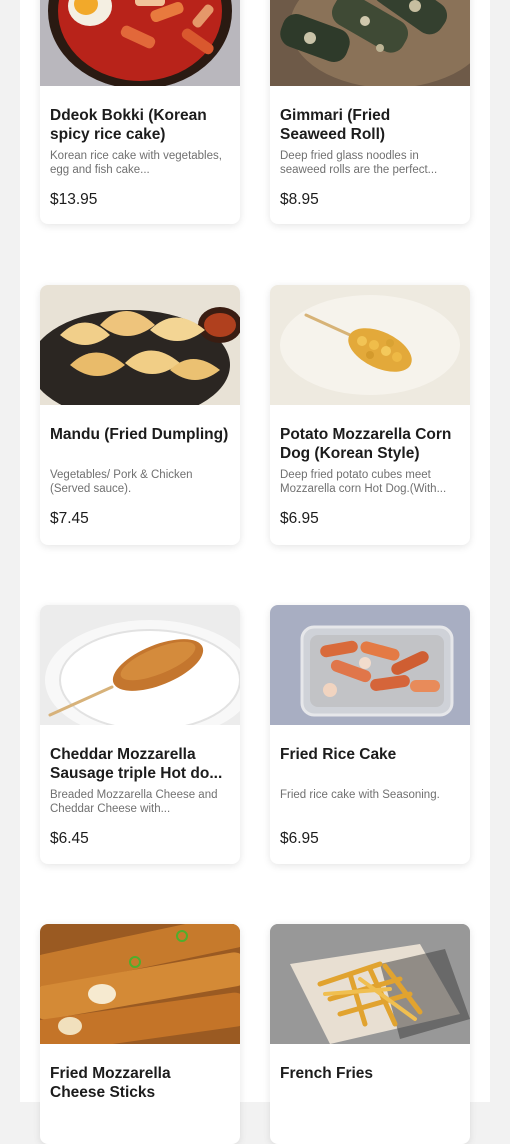 This screenshot has height=1144, width=510. Describe the element at coordinates (370, 345) in the screenshot. I see `potato-corn-dog-photo` at that location.